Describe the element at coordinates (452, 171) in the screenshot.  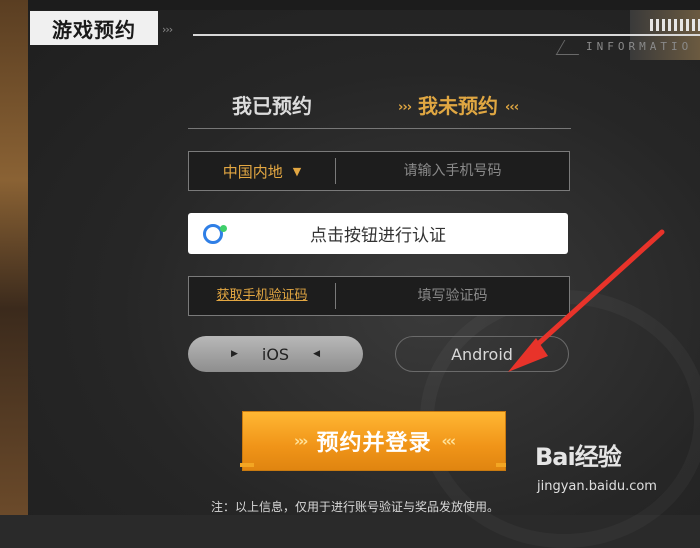
I see `phone-input` at that location.